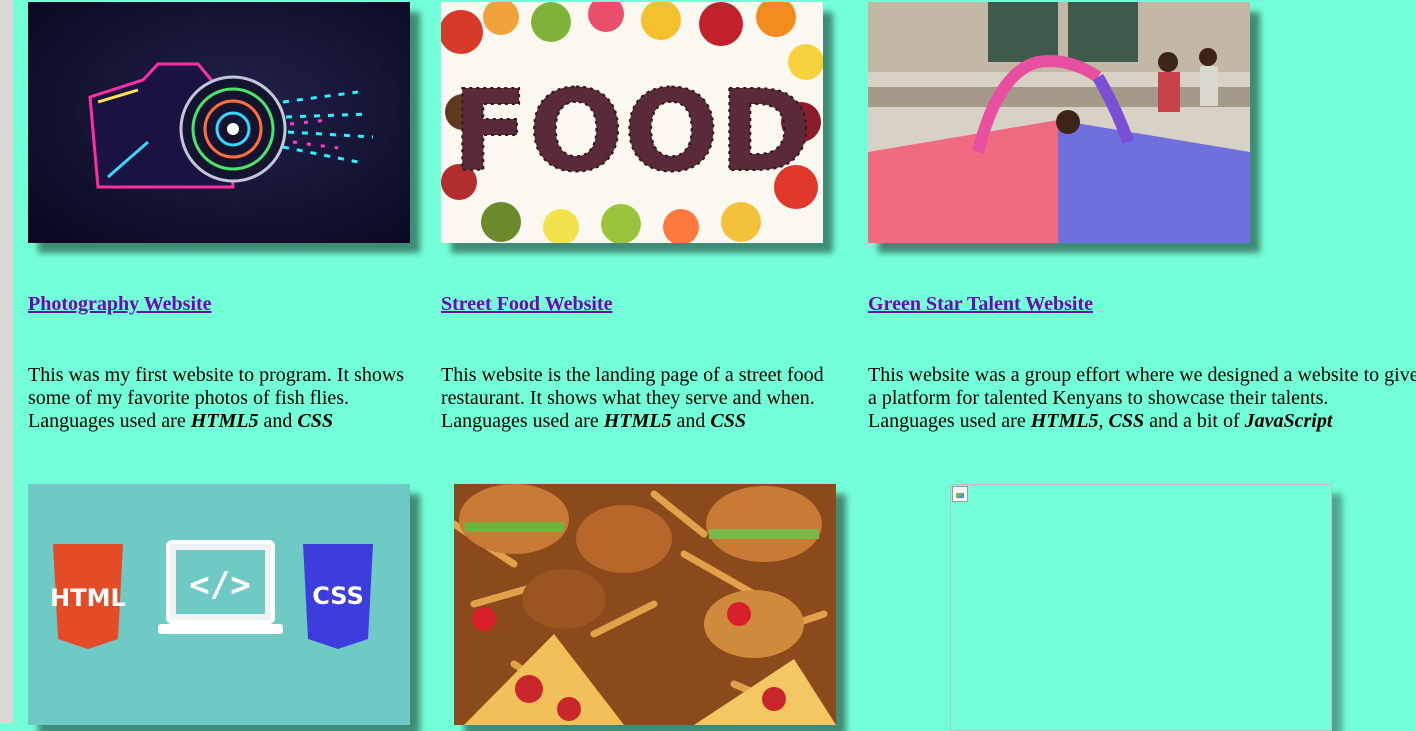 The height and width of the screenshot is (731, 1416). I want to click on css-badge-text: CSS, so click(338, 596).